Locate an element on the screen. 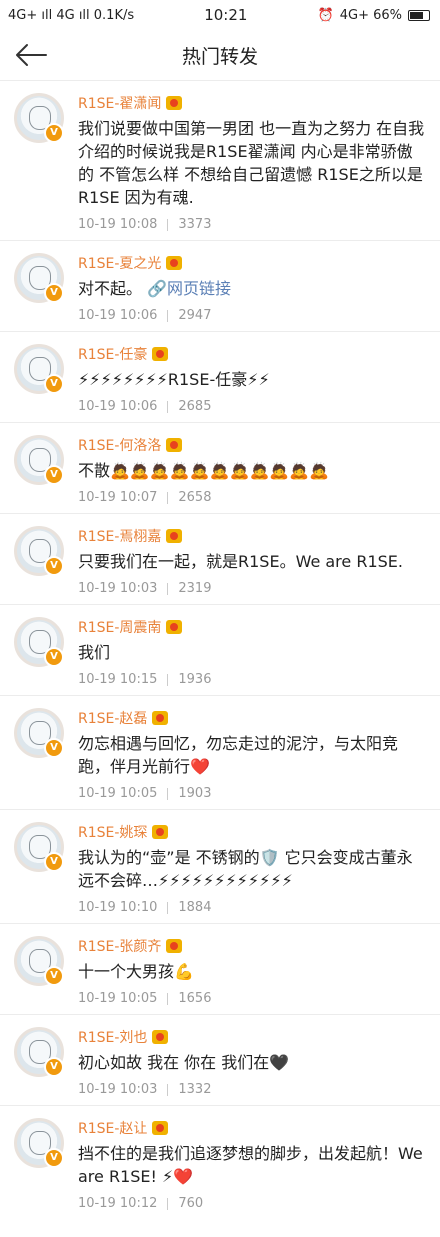 The width and height of the screenshot is (440, 1237). link-icon: 🔗 is located at coordinates (157, 288).